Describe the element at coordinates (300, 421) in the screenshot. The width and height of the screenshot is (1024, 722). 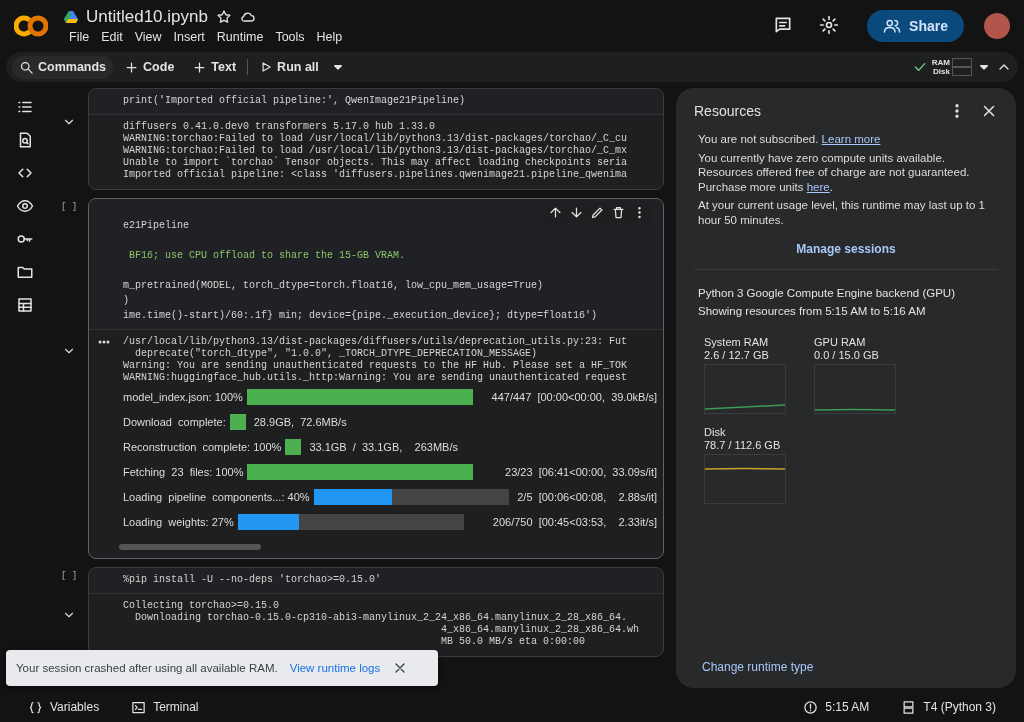
I see `progress-stats: 28.9GB, 72.6MB/s` at that location.